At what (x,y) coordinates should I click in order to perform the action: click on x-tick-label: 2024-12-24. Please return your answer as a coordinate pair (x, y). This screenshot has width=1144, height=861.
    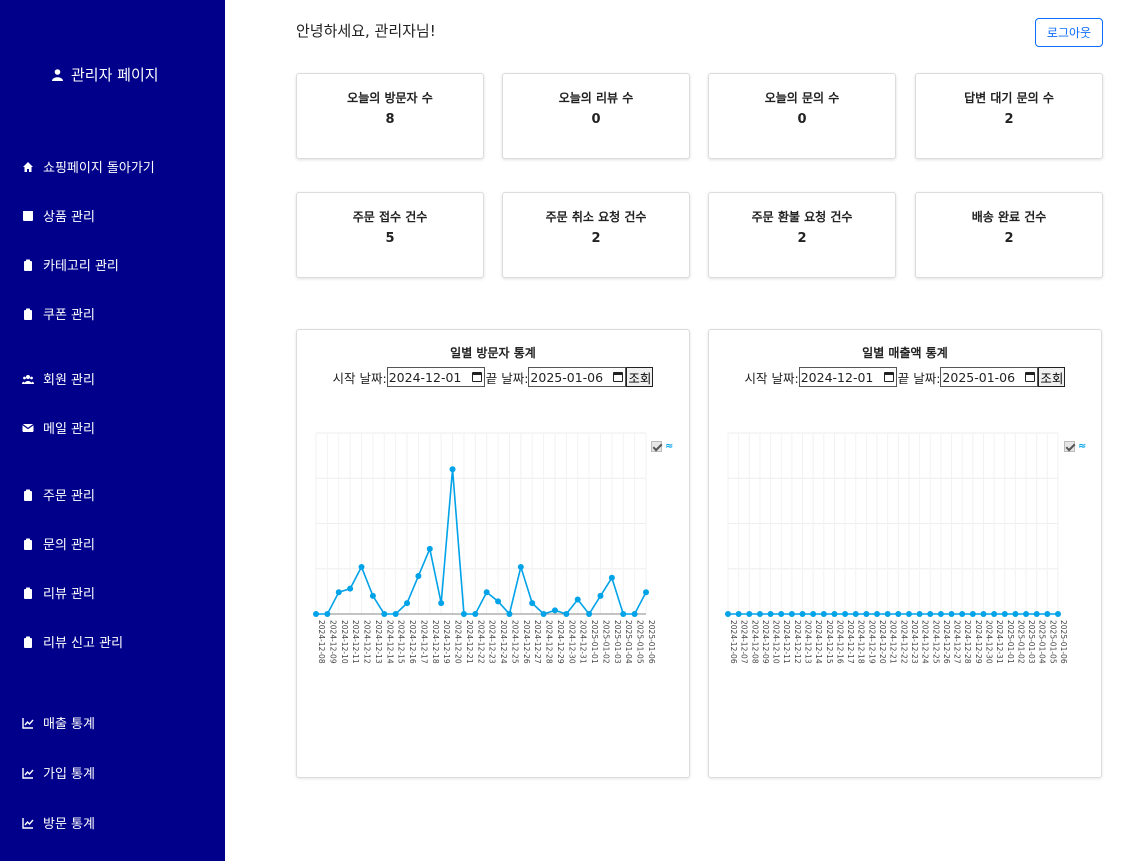
    Looking at the image, I should click on (925, 642).